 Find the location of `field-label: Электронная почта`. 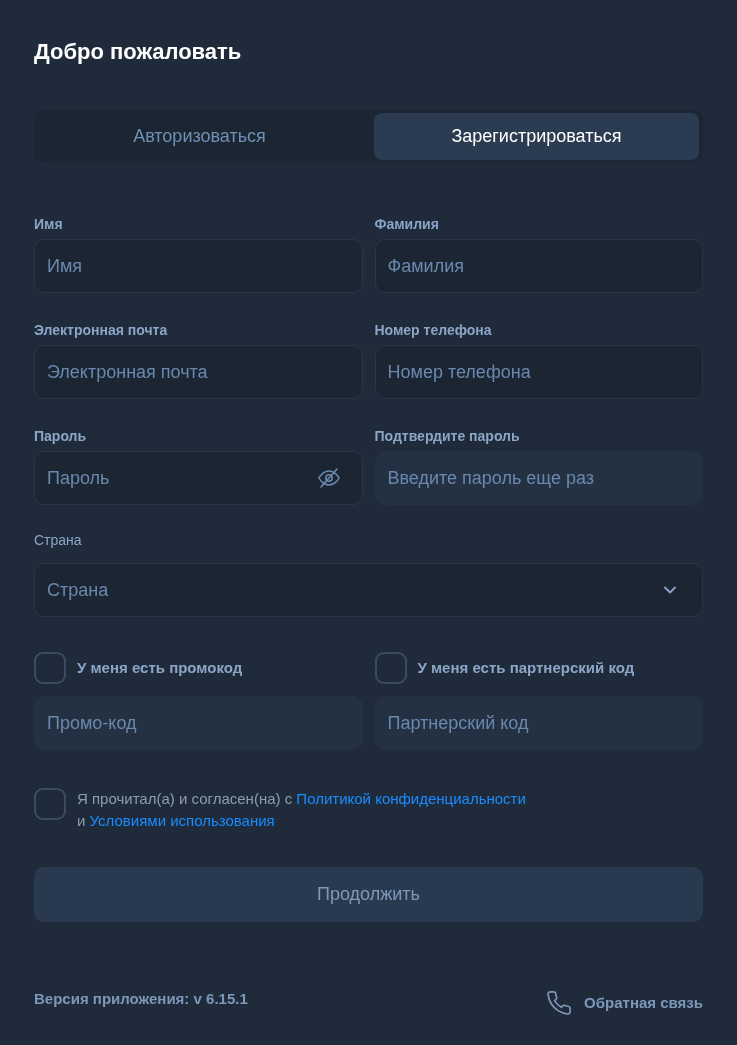

field-label: Электронная почта is located at coordinates (101, 330).